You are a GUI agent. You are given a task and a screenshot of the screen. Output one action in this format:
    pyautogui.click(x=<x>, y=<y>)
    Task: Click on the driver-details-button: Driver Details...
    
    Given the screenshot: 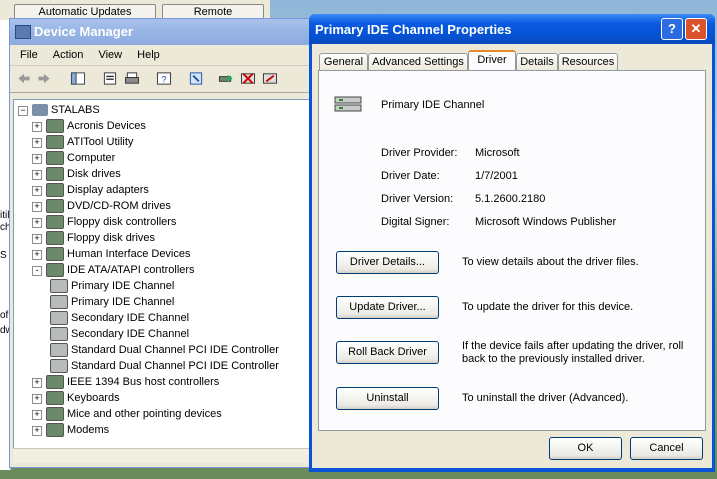 What is the action you would take?
    pyautogui.click(x=387, y=262)
    